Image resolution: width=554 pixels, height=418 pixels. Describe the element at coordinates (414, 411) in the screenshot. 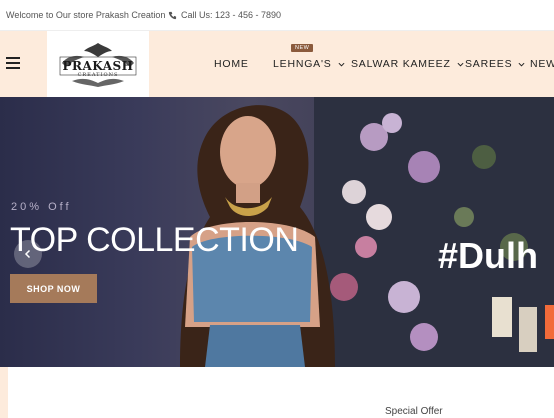

I see `special-offer-heading: Special Offer` at that location.